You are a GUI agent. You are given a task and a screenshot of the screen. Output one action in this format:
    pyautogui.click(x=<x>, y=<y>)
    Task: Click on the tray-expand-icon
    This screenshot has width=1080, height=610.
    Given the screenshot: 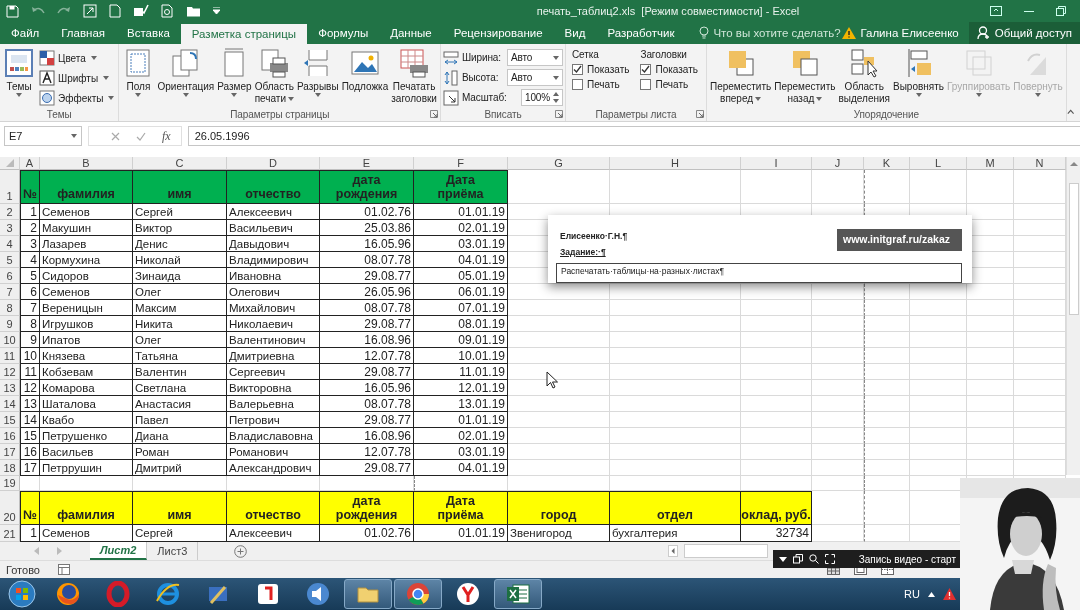 What is the action you would take?
    pyautogui.click(x=931, y=594)
    